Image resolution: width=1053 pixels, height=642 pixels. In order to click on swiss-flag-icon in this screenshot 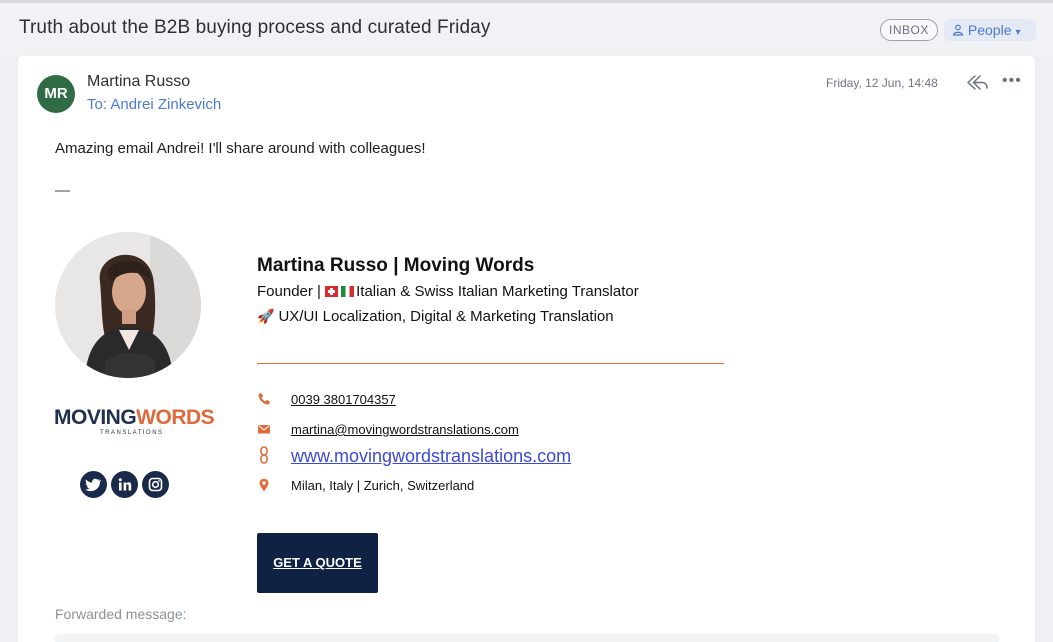, I will do `click(332, 291)`.